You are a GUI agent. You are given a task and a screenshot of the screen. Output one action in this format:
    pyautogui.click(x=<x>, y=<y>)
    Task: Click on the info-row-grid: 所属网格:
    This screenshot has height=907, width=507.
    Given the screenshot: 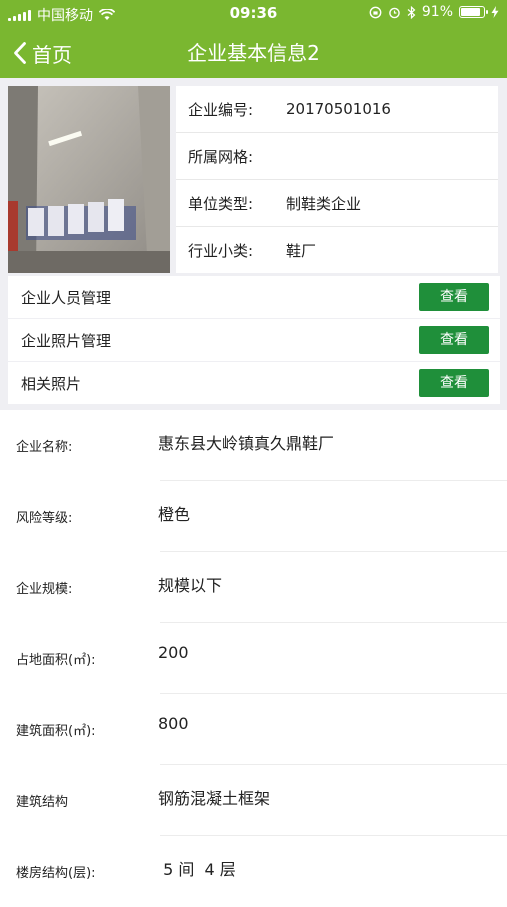 What is the action you would take?
    pyautogui.click(x=337, y=156)
    